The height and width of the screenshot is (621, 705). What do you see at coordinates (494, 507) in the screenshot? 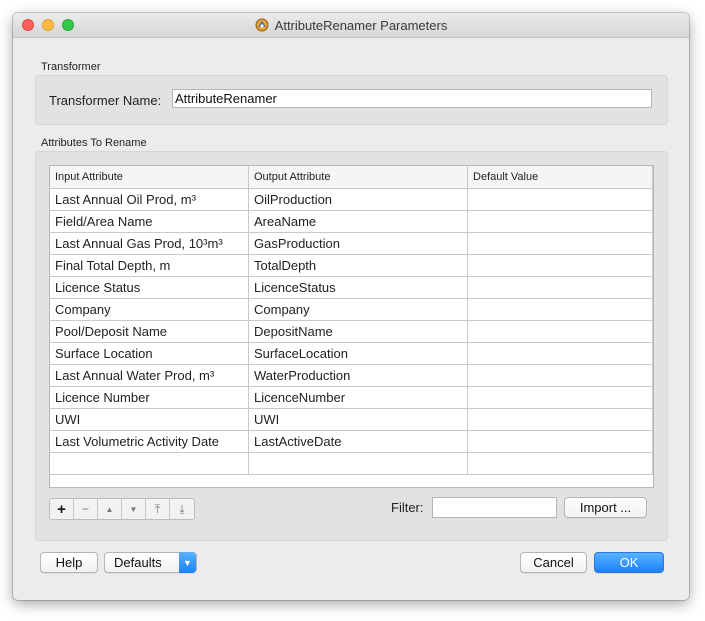
I see `filter-input` at bounding box center [494, 507].